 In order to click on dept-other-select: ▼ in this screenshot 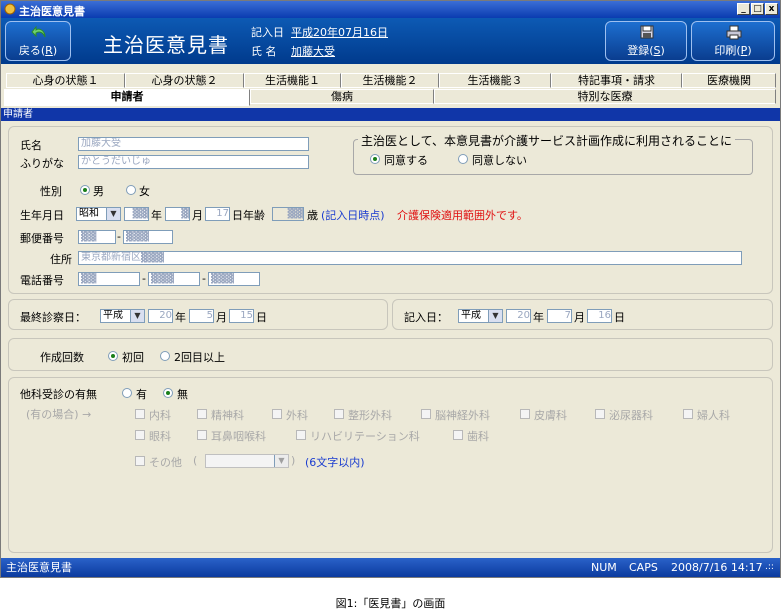, I will do `click(247, 461)`.